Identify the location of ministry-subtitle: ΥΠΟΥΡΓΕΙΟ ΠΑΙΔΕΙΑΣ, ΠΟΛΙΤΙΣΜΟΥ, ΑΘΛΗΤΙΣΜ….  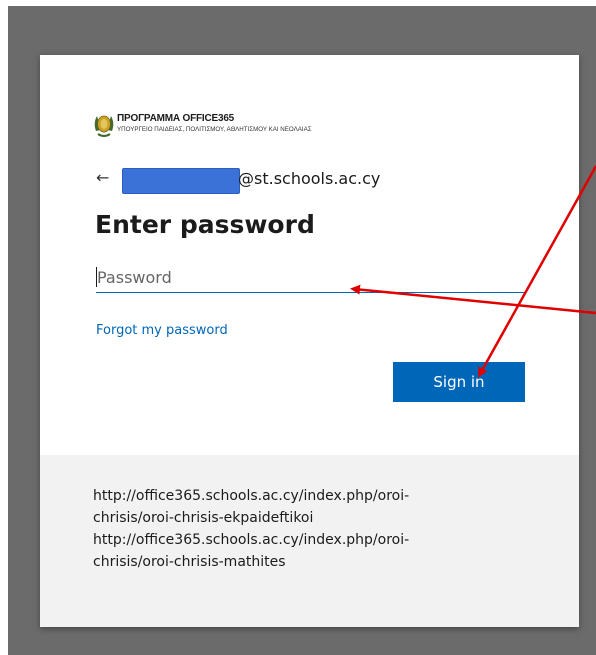
(214, 129).